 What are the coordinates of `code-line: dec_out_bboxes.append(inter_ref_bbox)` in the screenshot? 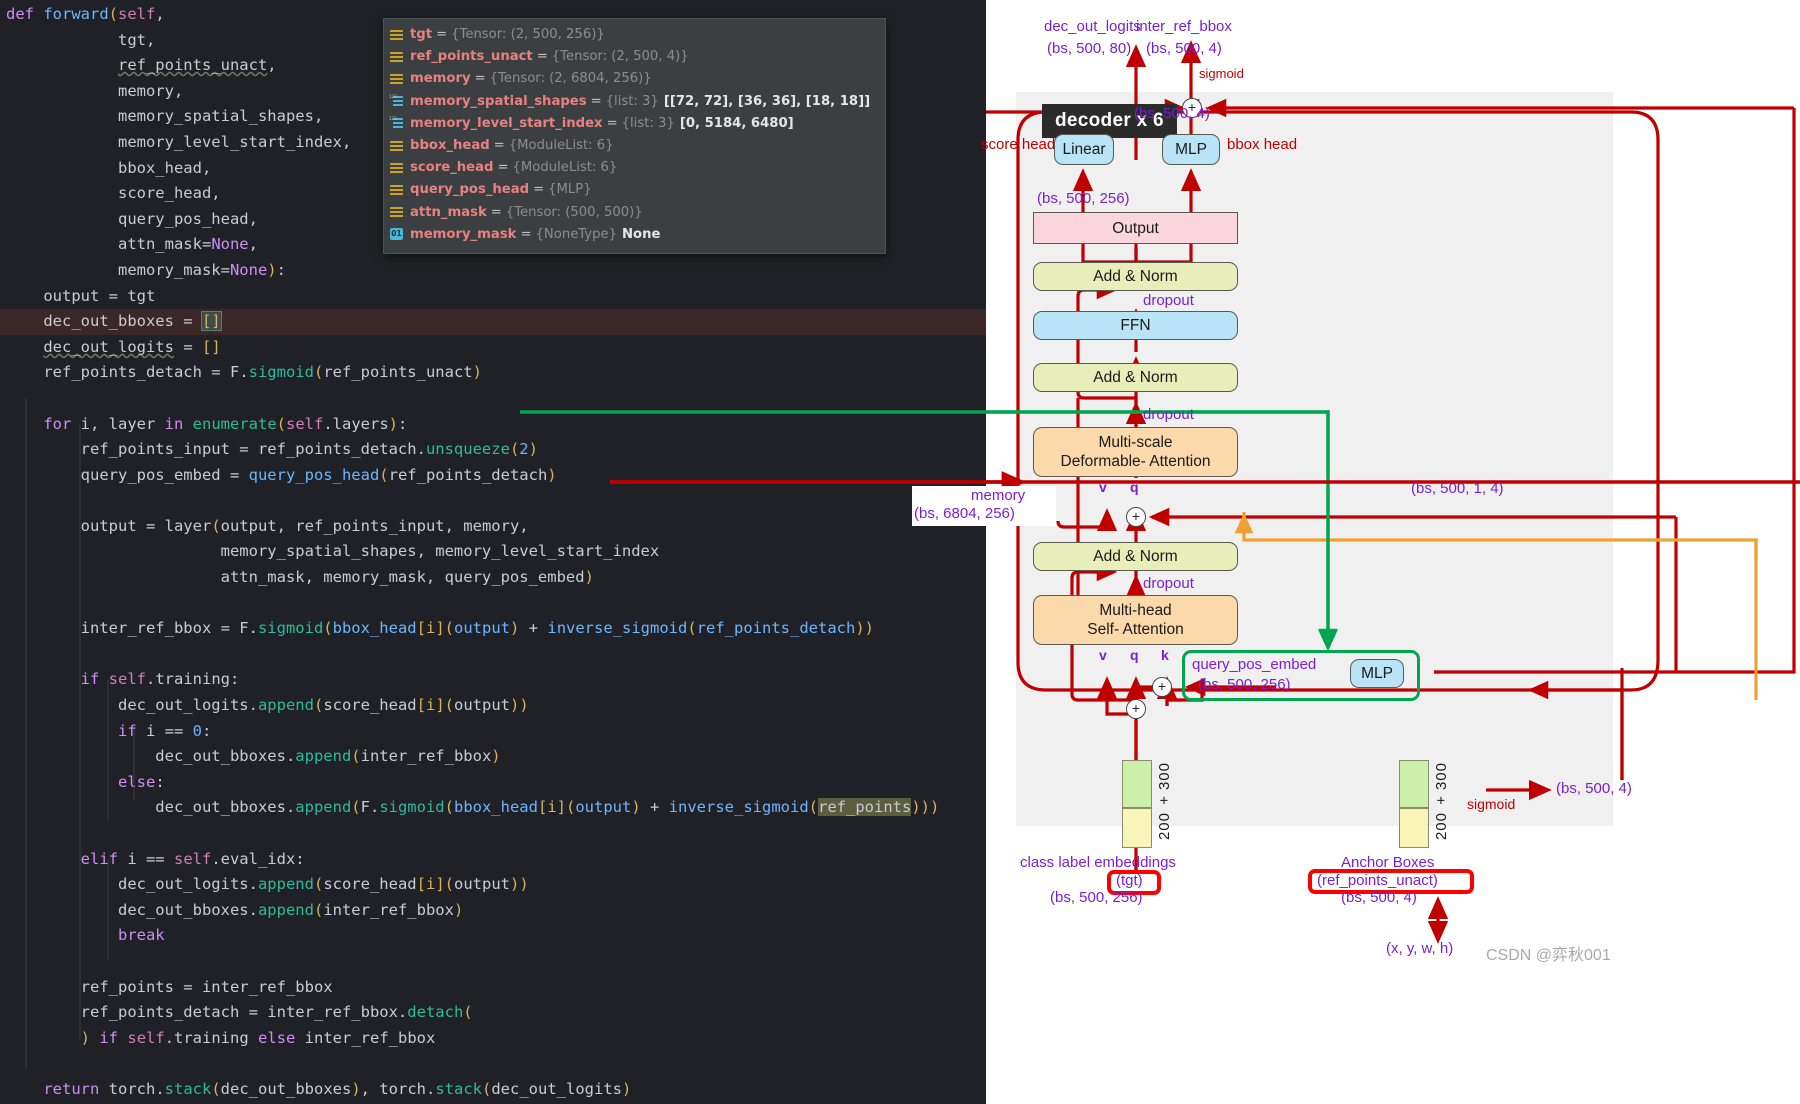 It's located at (235, 909).